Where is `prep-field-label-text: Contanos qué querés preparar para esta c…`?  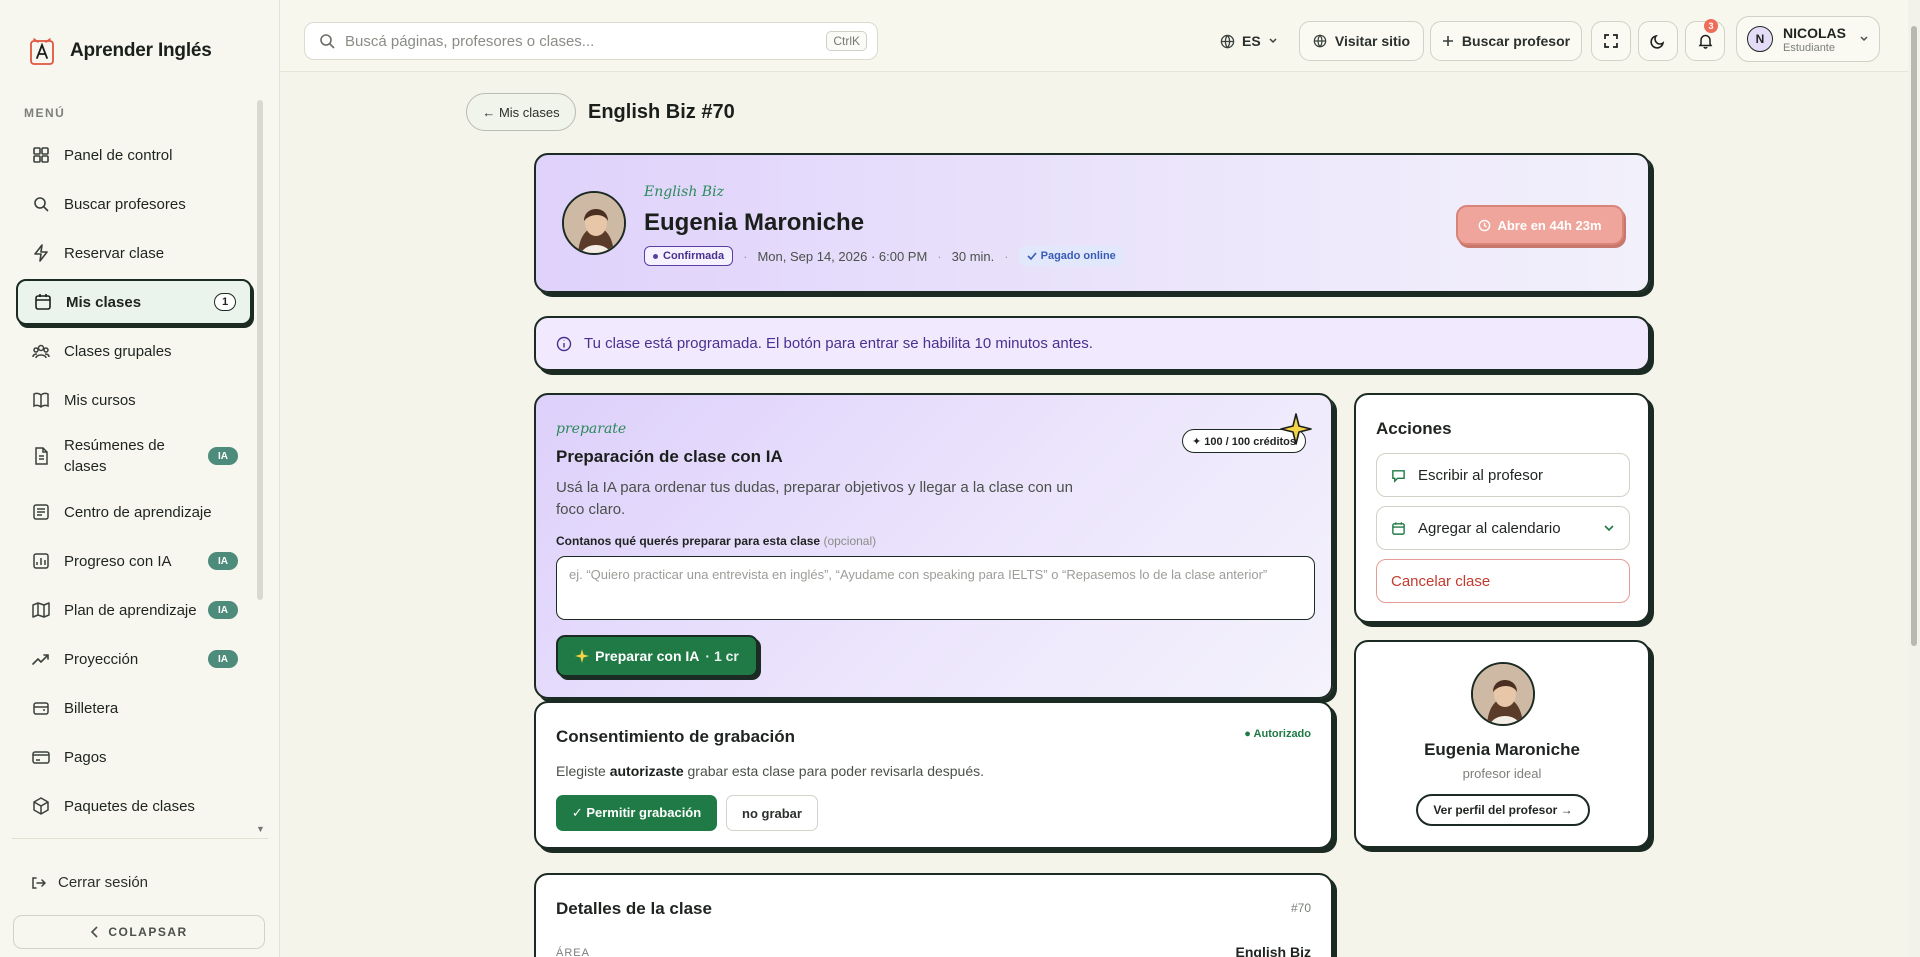
prep-field-label-text: Contanos qué querés preparar para esta c… is located at coordinates (688, 541).